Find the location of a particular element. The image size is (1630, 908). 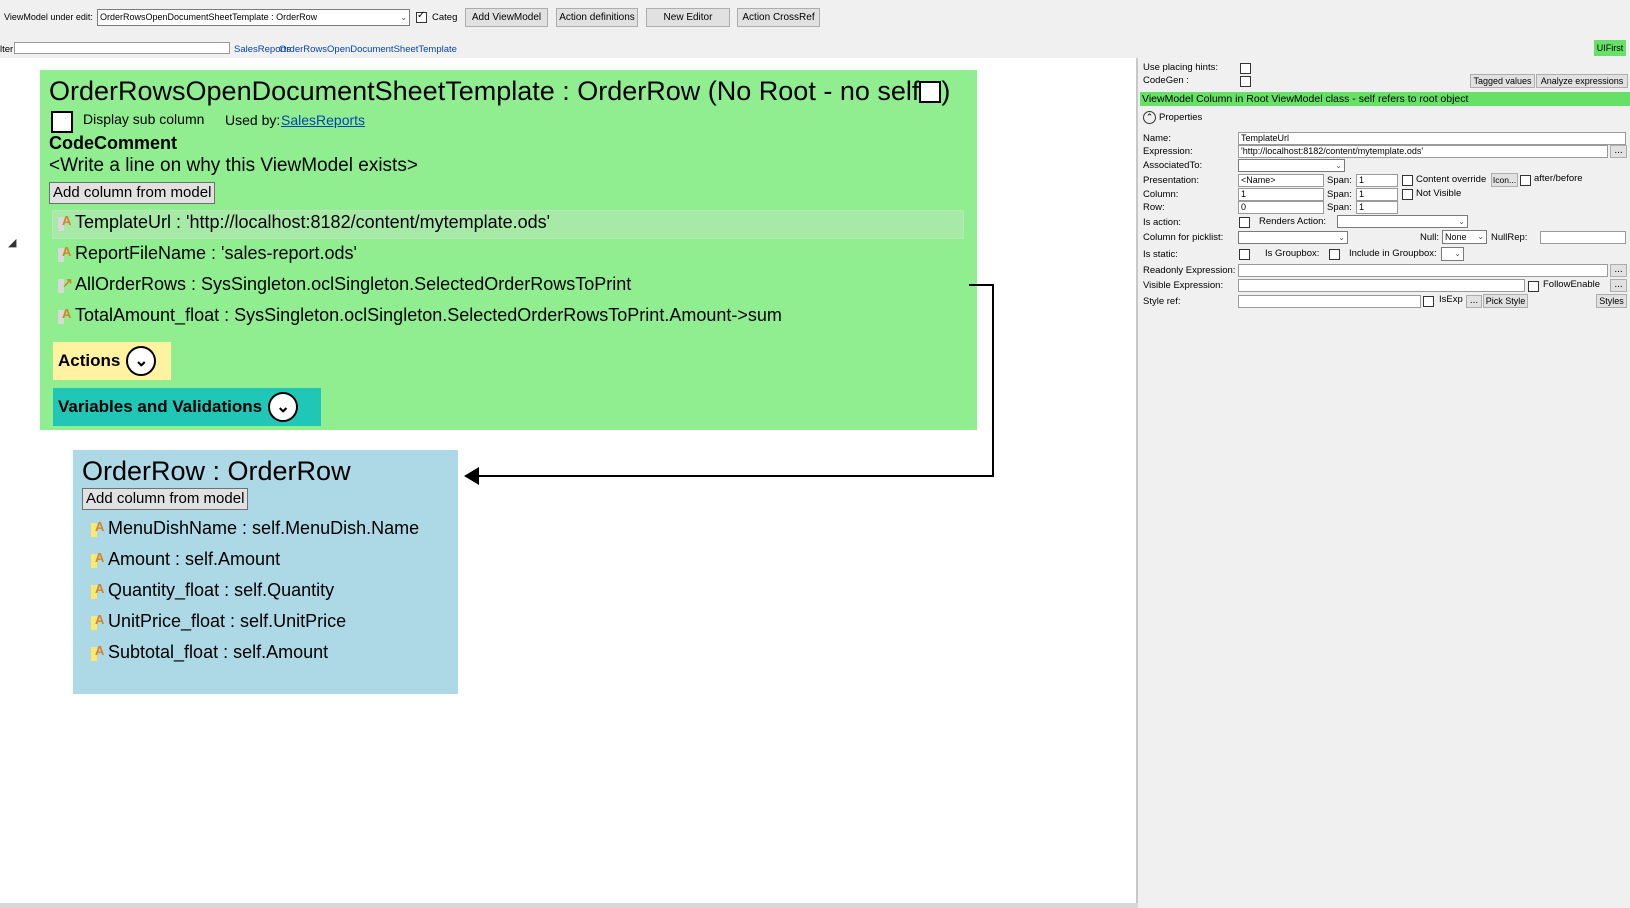

column-field: 1 is located at coordinates (1281, 194).